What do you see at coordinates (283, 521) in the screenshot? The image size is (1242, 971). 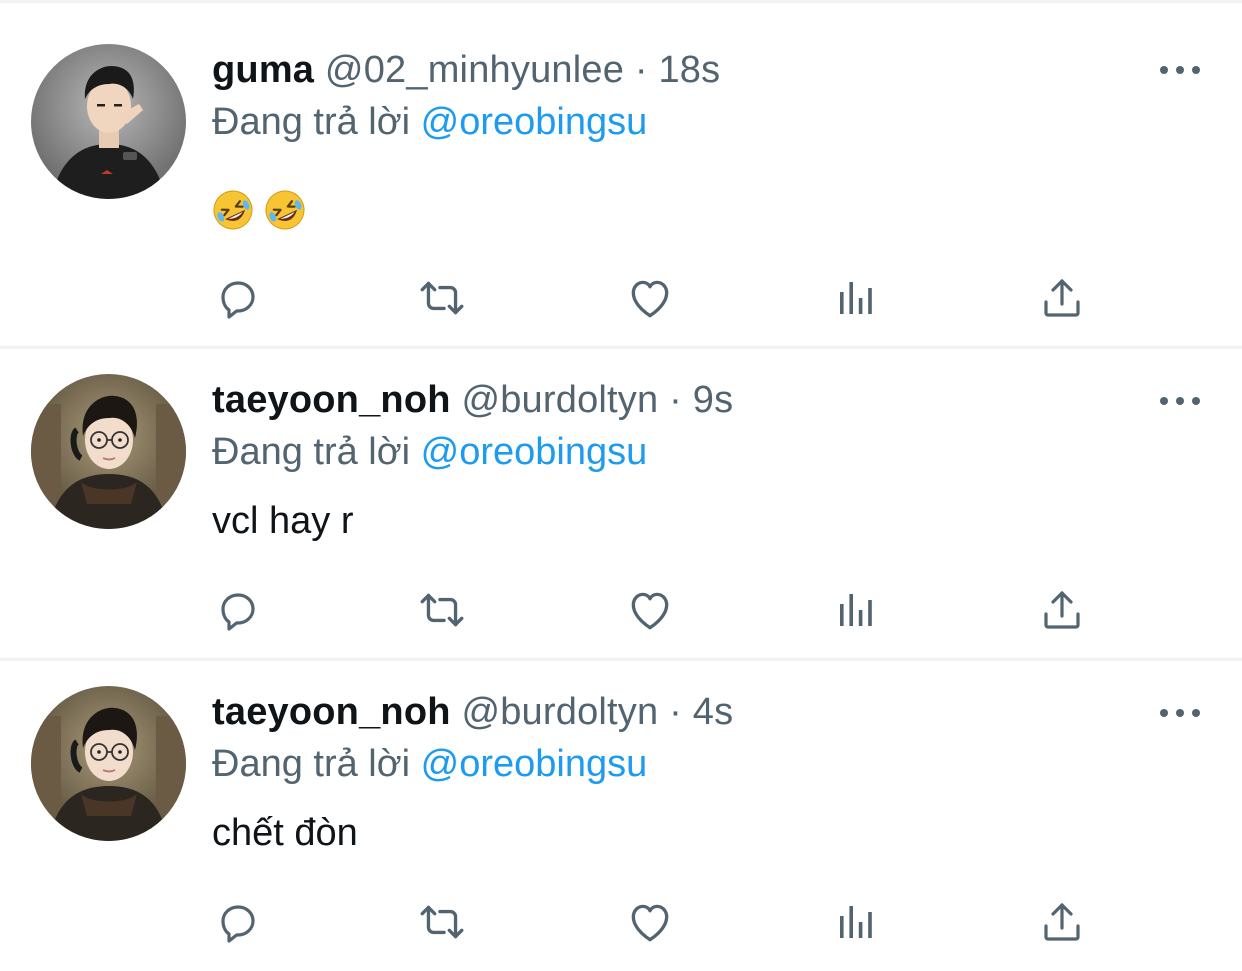 I see `tweet-text: vcl hay r` at bounding box center [283, 521].